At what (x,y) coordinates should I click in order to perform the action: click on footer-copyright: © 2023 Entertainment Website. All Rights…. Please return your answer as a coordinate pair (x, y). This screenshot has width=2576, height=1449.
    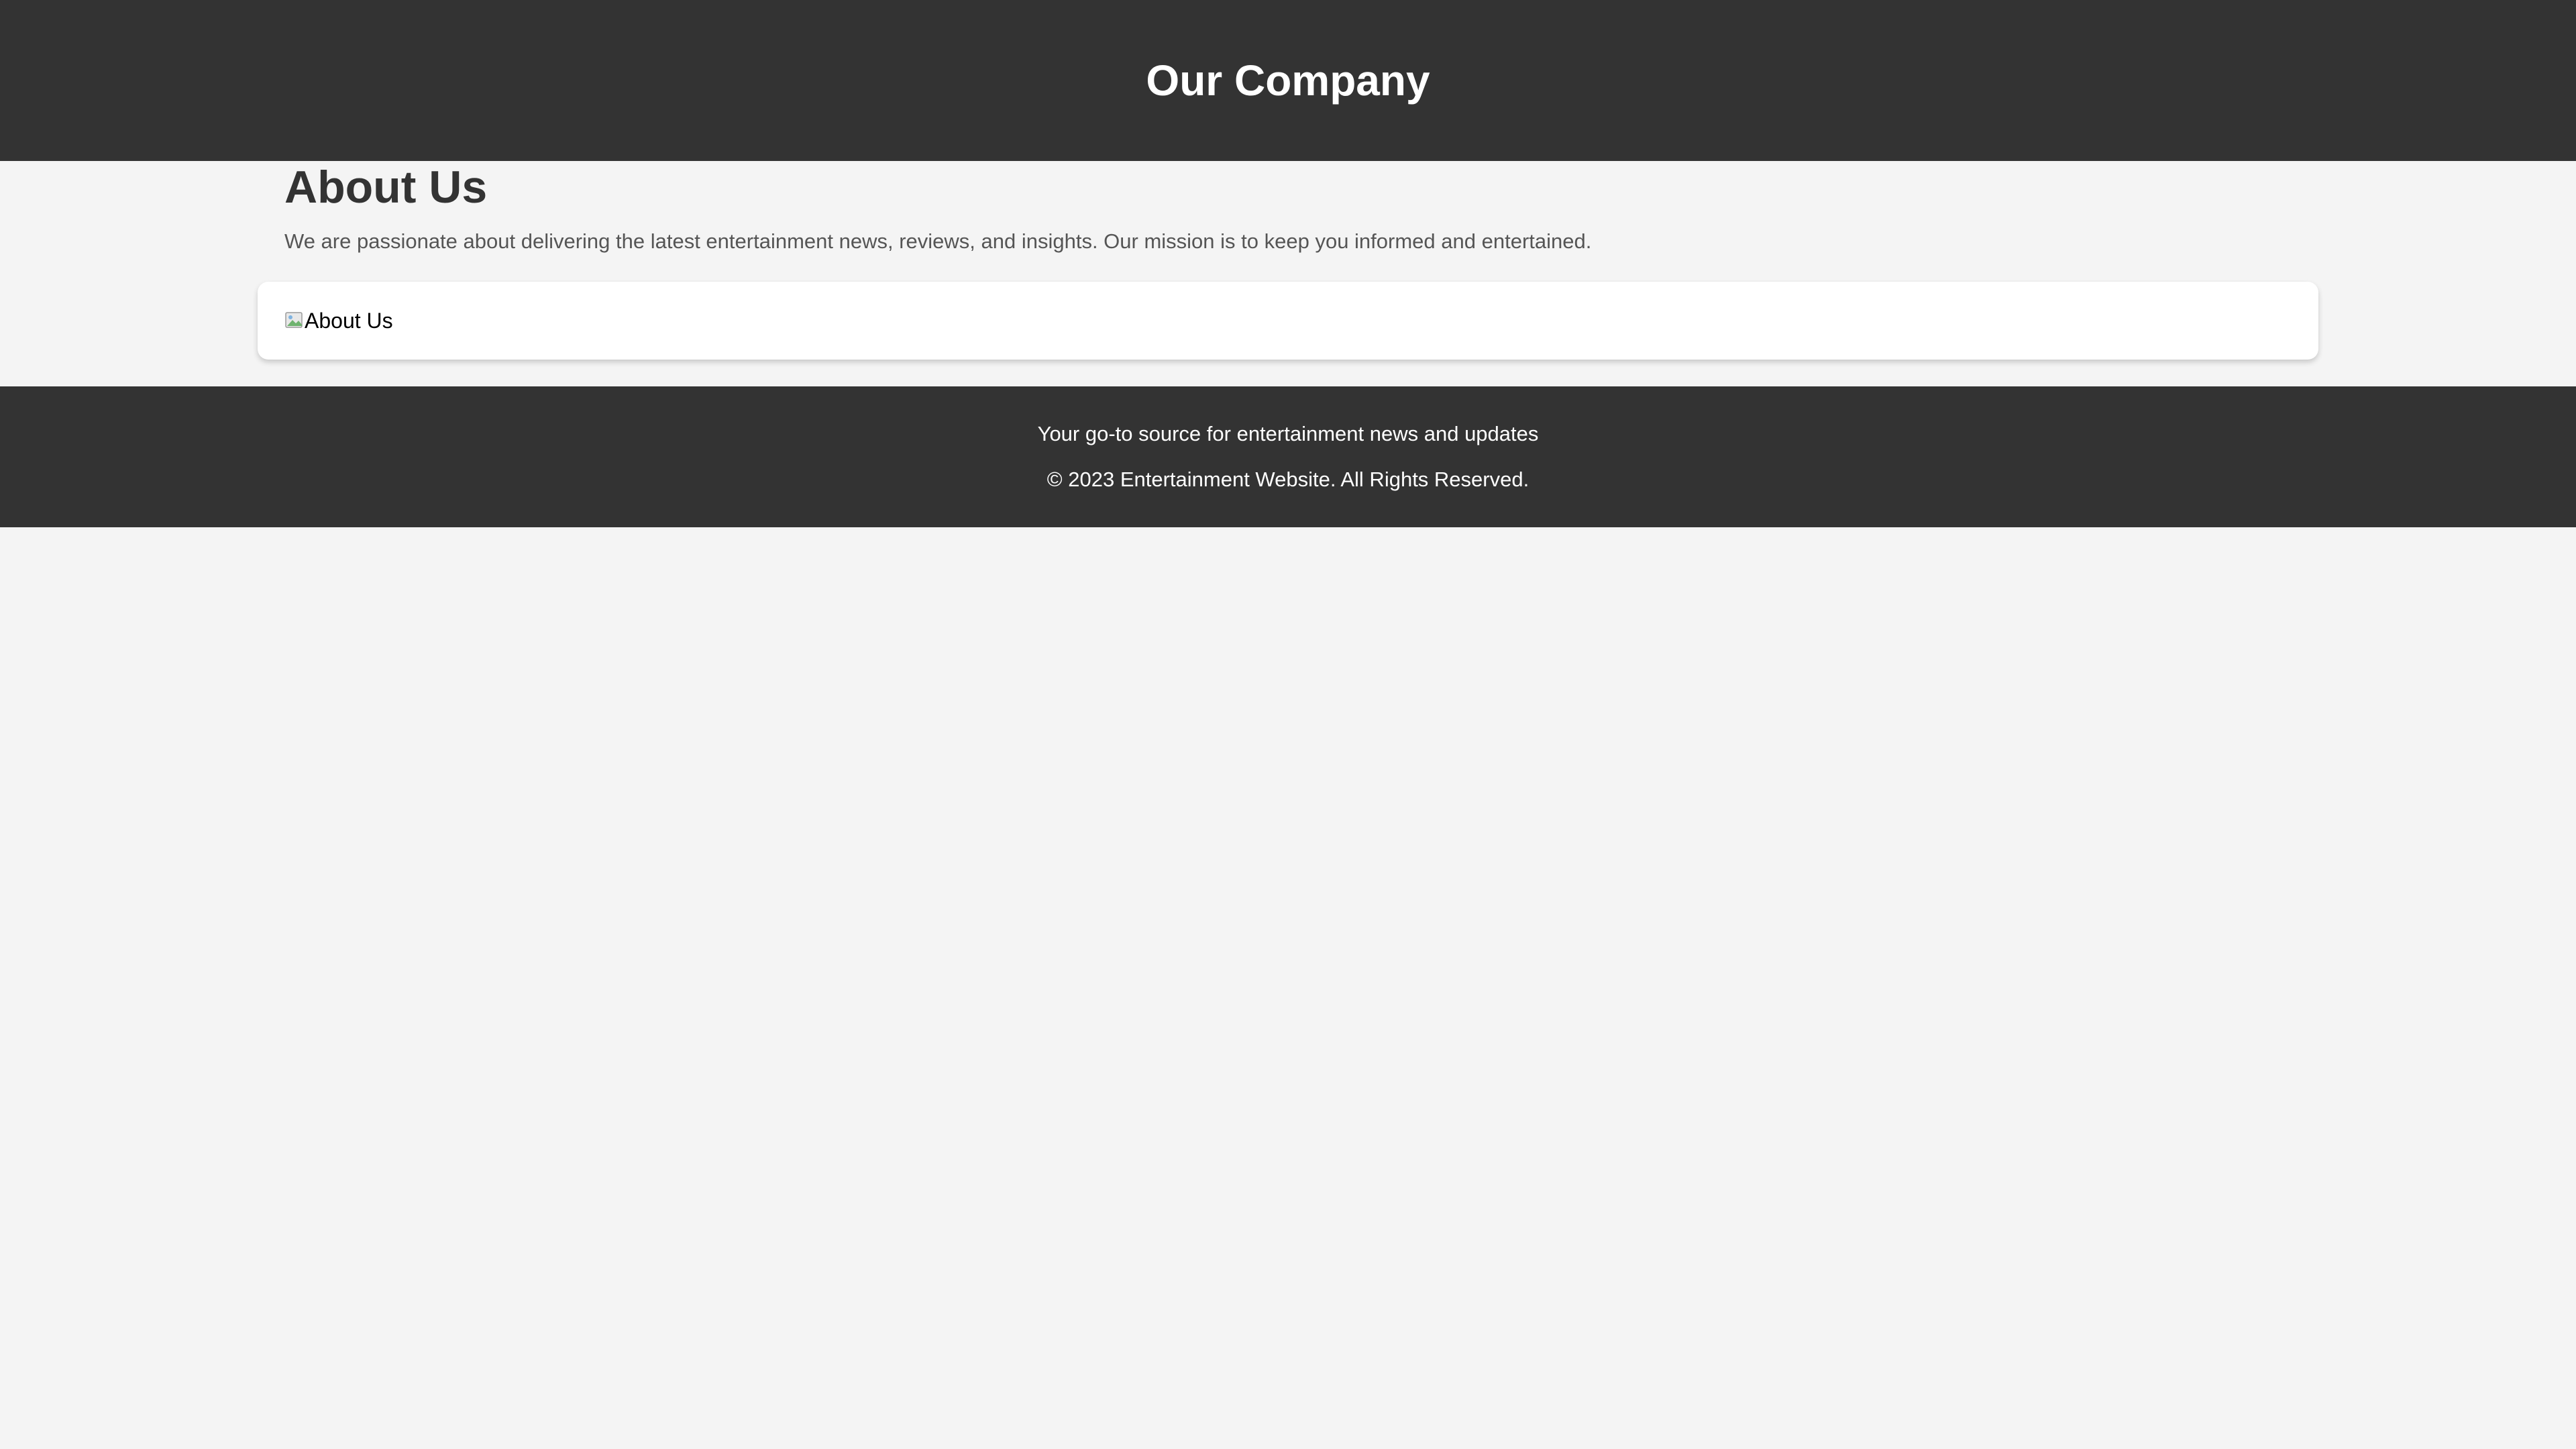
    Looking at the image, I should click on (1287, 479).